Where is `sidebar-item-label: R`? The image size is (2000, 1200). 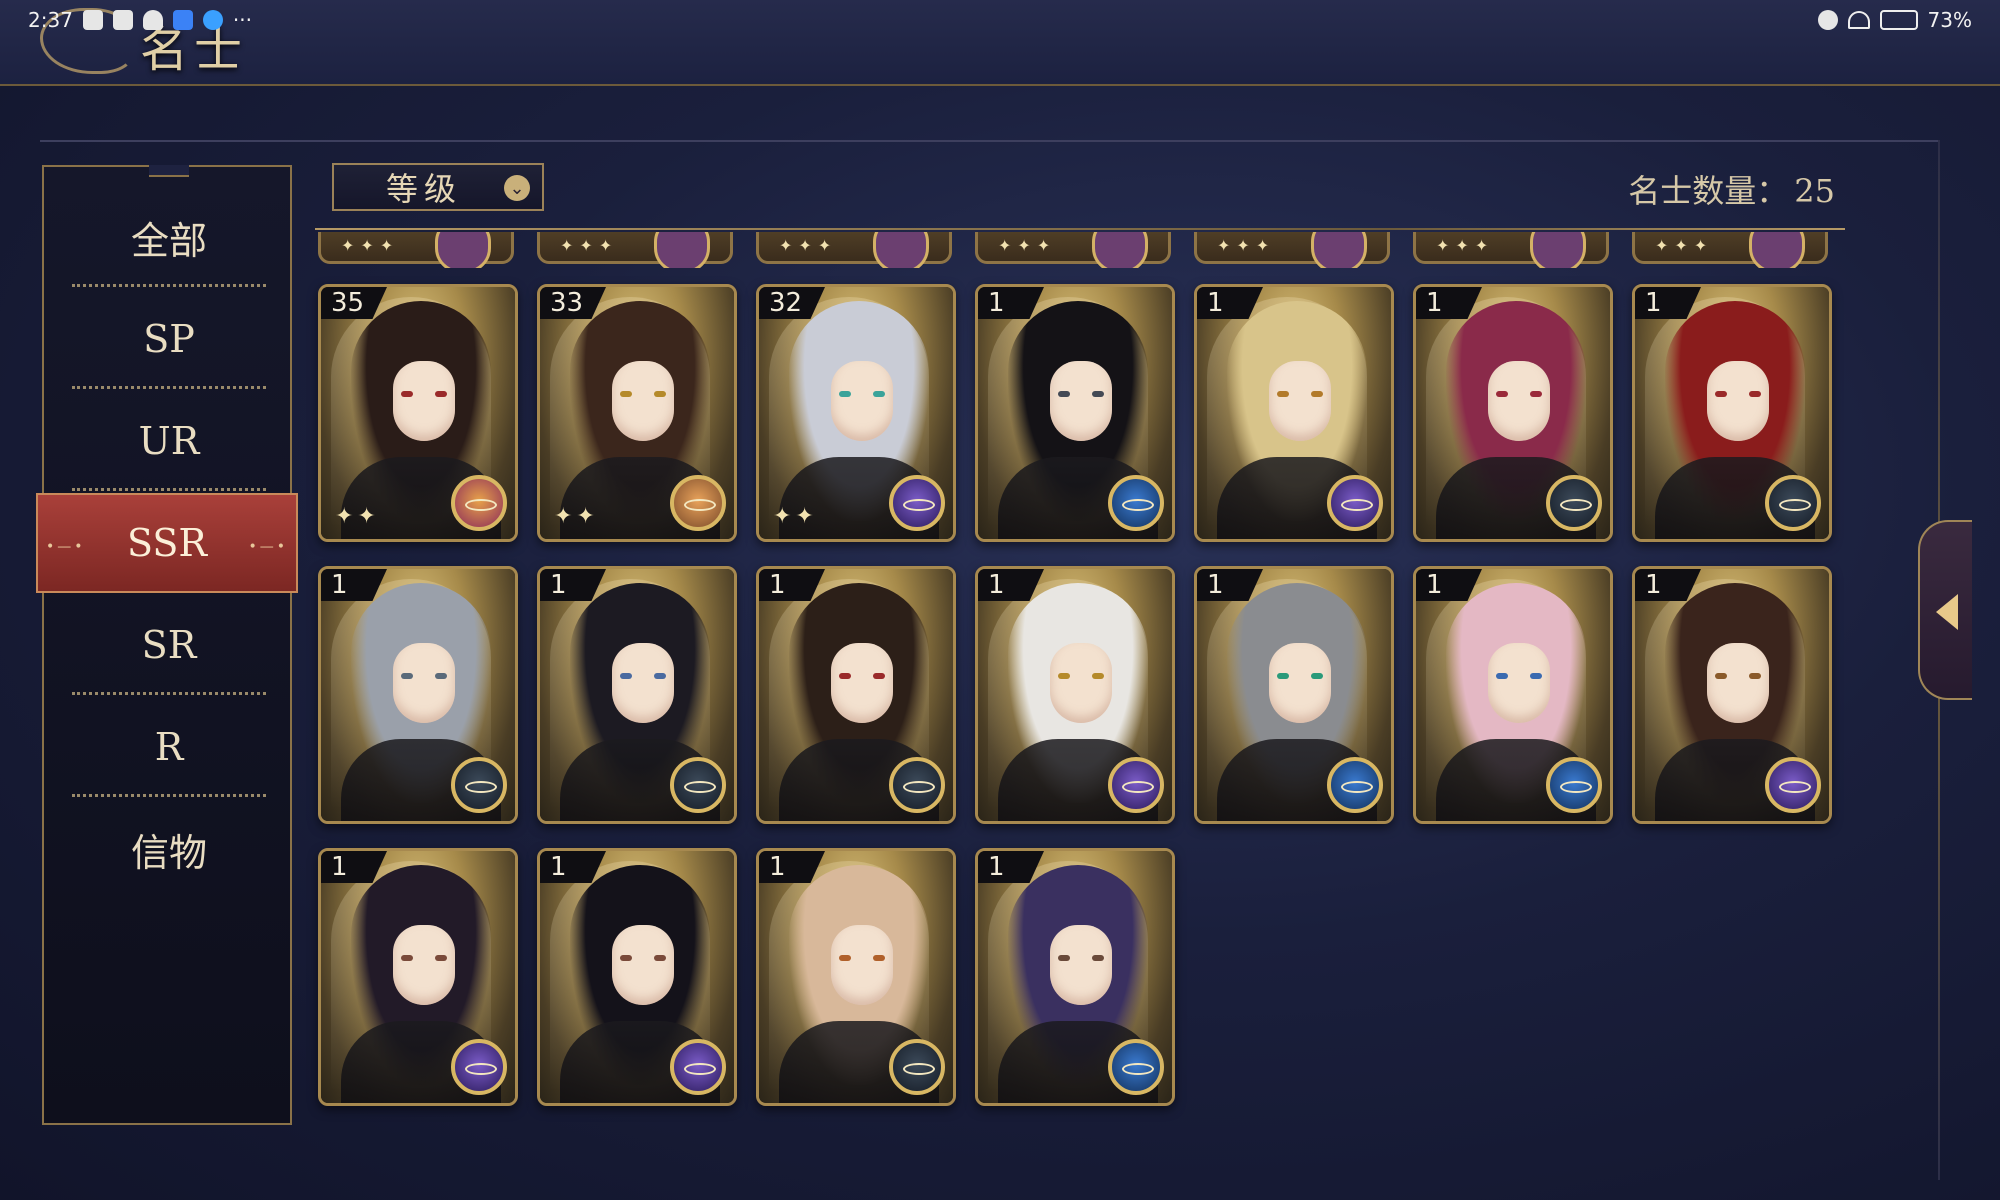
sidebar-item-label: R is located at coordinates (169, 747).